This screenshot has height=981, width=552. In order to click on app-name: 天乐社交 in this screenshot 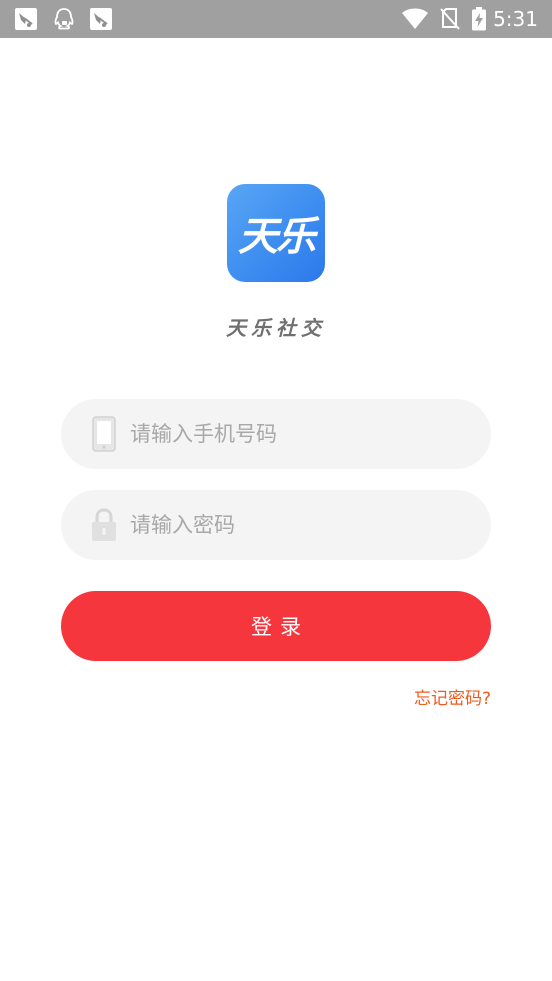, I will do `click(276, 328)`.